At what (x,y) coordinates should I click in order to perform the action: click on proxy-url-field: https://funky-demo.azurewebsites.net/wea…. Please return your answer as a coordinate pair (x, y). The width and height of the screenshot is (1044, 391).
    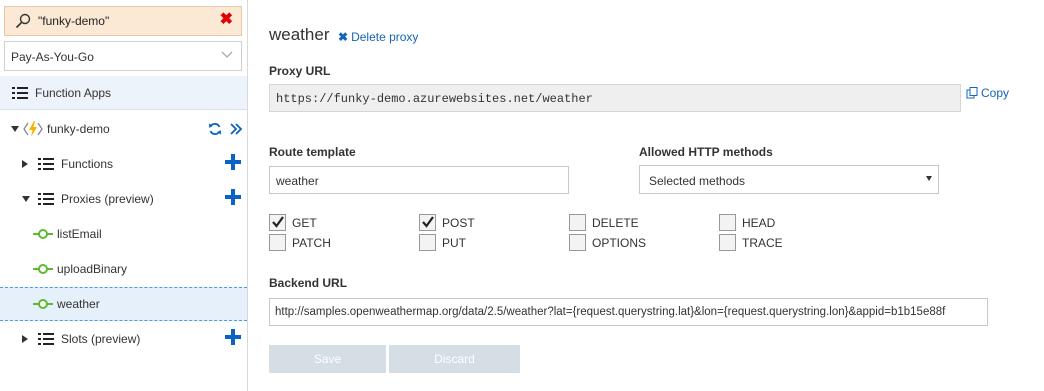
    Looking at the image, I should click on (615, 98).